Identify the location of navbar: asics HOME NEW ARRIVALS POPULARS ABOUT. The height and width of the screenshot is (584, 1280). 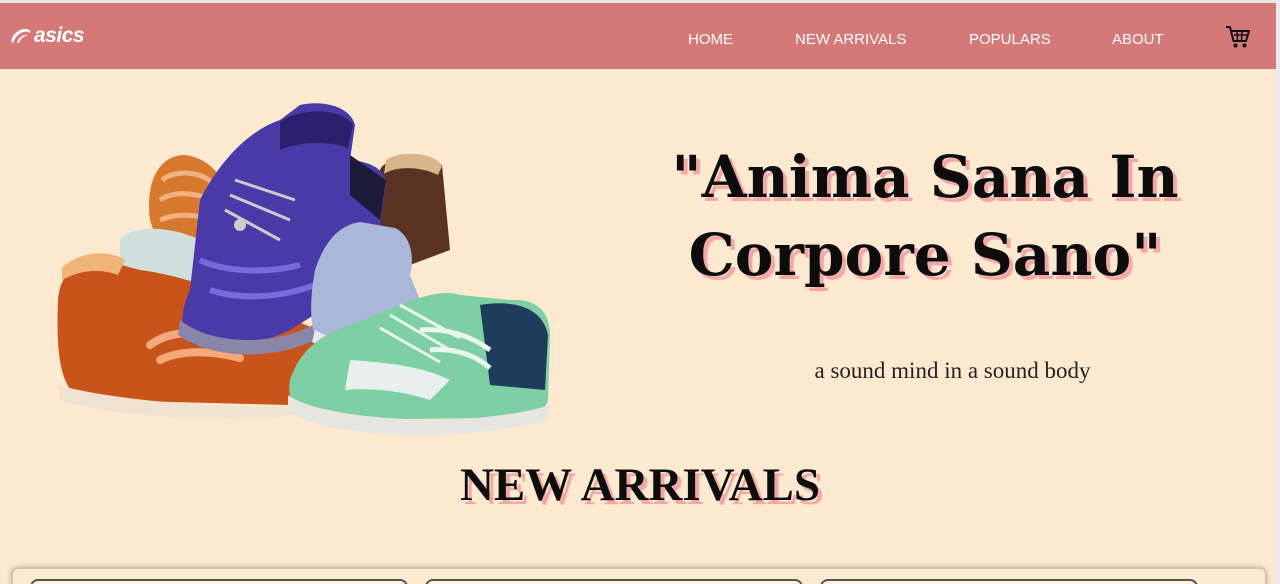
(638, 36).